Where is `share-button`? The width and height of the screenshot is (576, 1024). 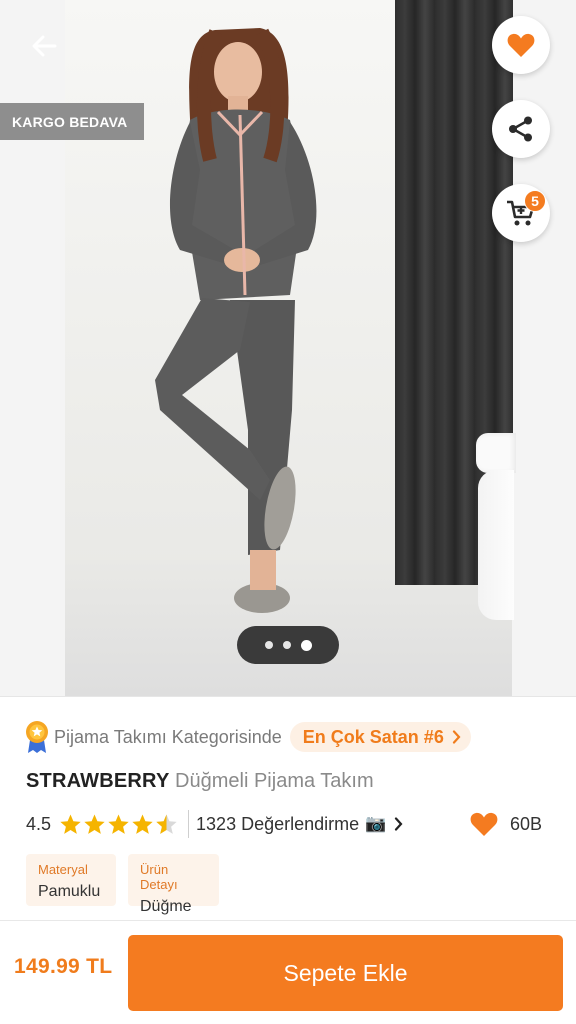 share-button is located at coordinates (521, 129).